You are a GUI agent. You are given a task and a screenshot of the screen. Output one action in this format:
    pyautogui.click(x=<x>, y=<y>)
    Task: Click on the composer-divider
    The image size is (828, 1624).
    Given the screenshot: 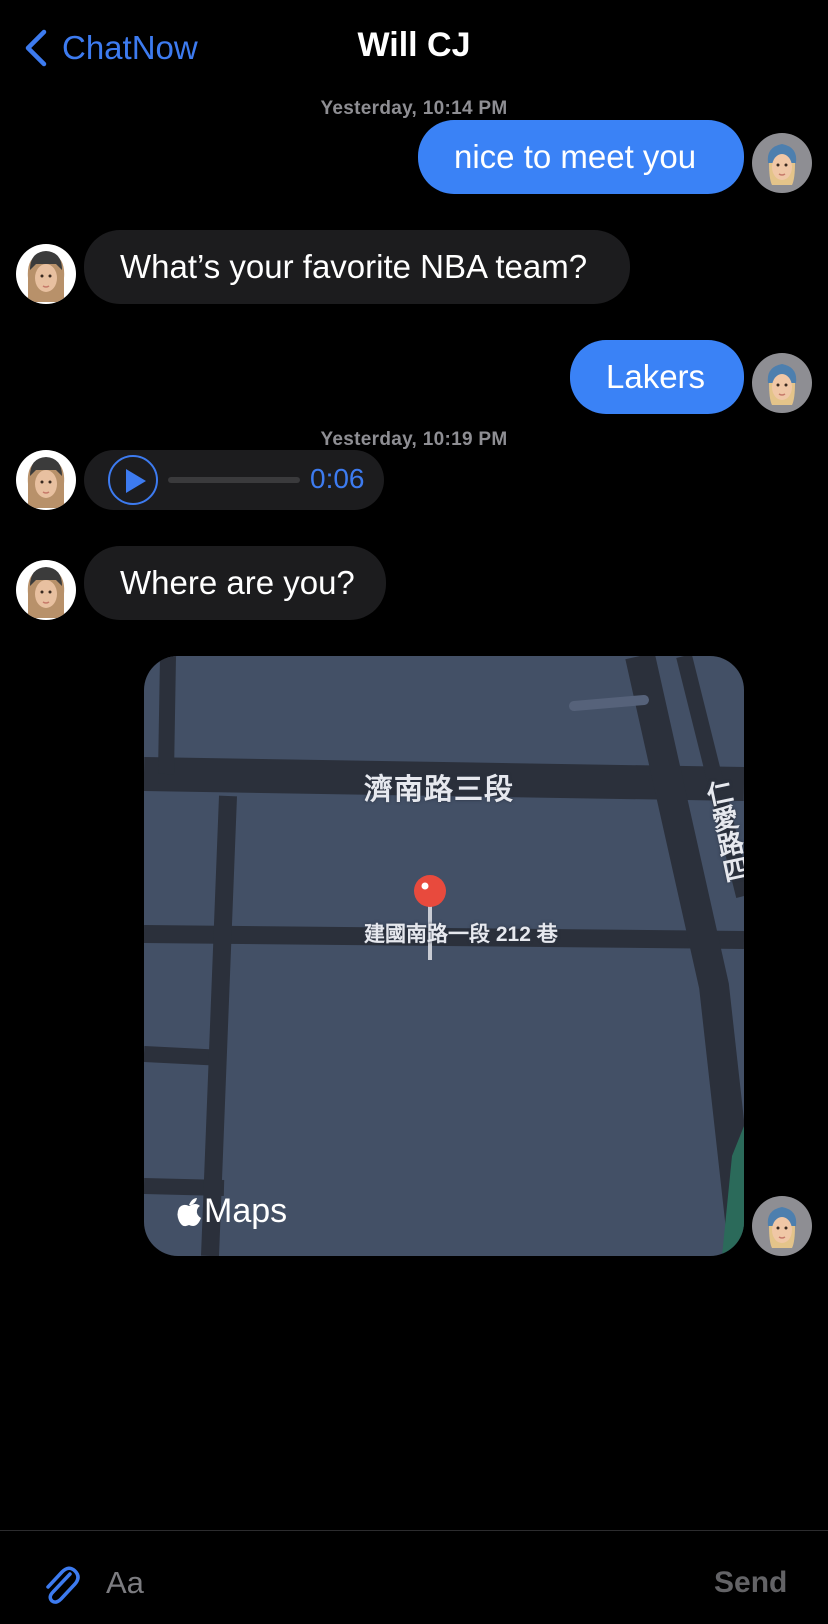 What is the action you would take?
    pyautogui.click(x=414, y=1530)
    